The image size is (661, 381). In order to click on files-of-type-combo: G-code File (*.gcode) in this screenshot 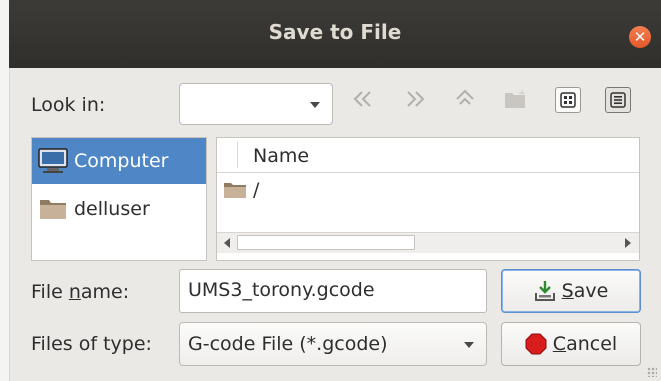, I will do `click(333, 344)`.